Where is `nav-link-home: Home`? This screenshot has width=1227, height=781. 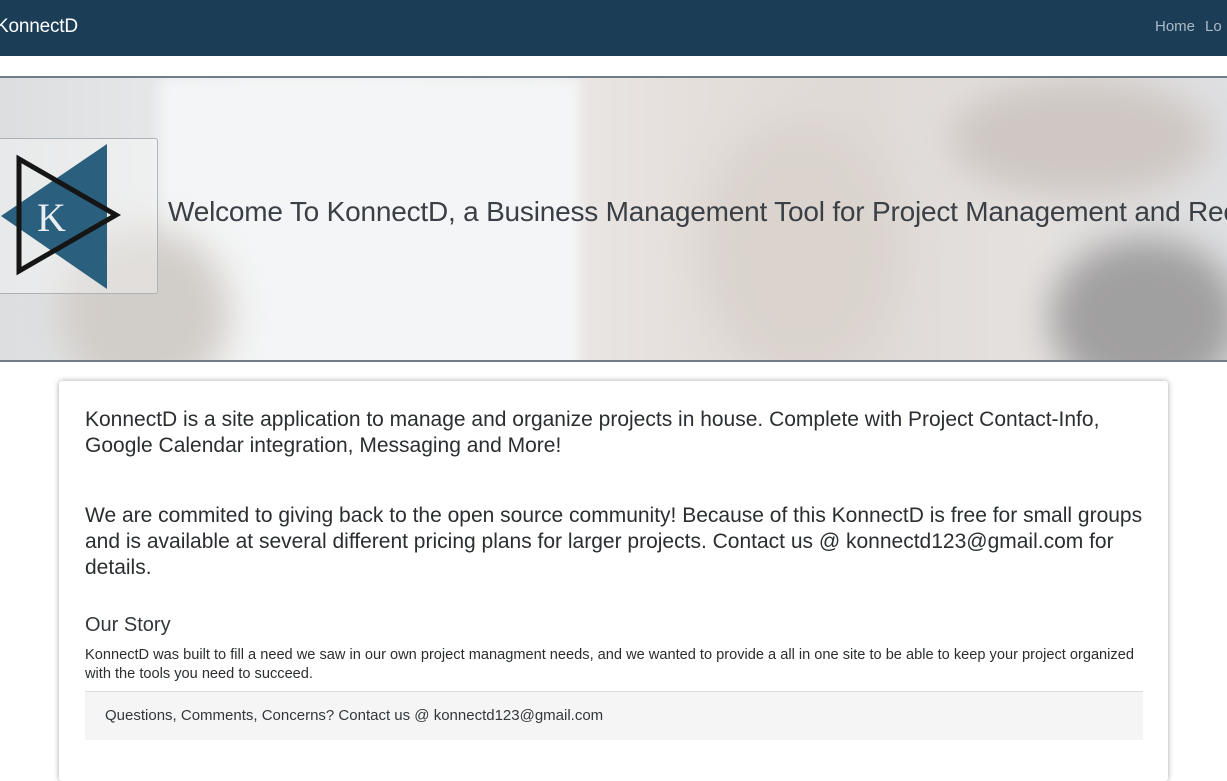 nav-link-home: Home is located at coordinates (1175, 26).